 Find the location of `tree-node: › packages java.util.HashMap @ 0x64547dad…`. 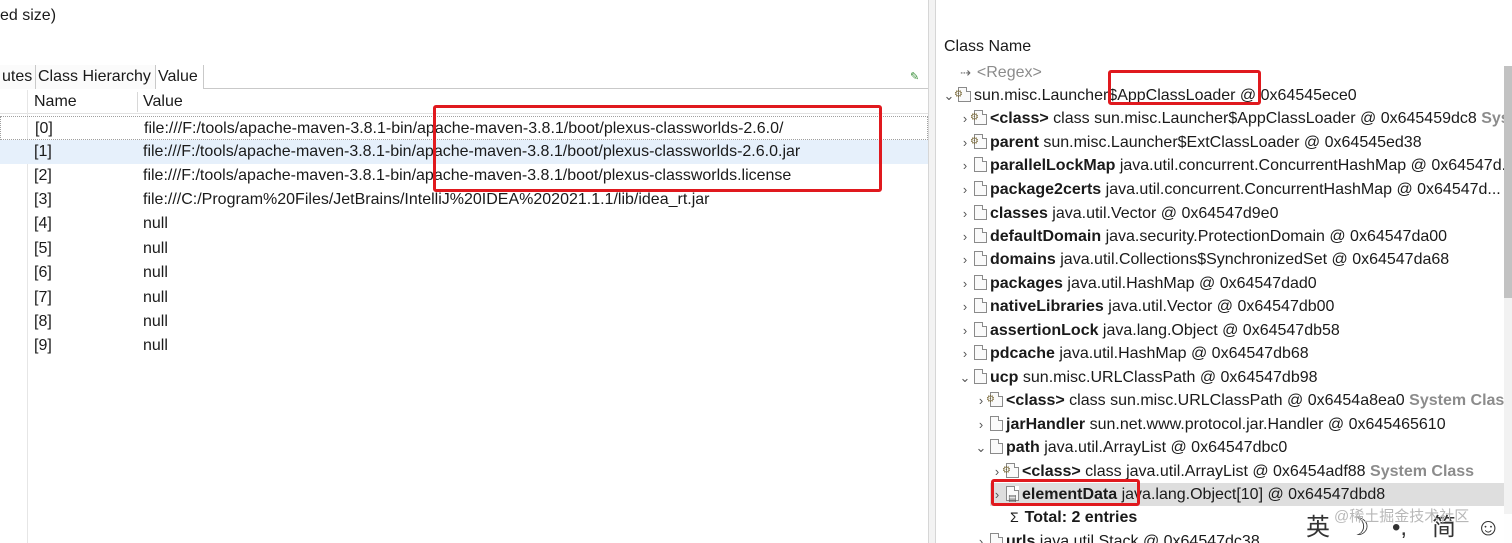

tree-node: › packages java.util.HashMap @ 0x64547dad… is located at coordinates (1137, 283).